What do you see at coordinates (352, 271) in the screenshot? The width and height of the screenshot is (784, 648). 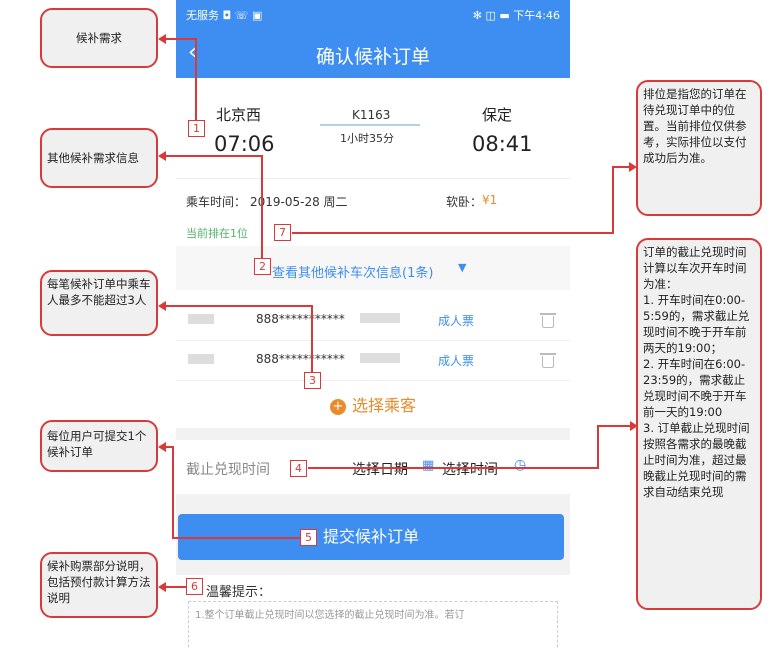 I see `other-candidates-link: 查看其他候补车次信息(1条)` at bounding box center [352, 271].